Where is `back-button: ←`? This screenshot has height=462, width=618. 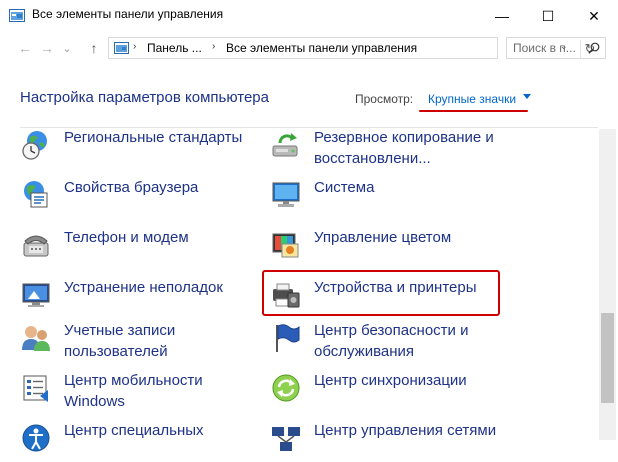
back-button: ← is located at coordinates (25, 48).